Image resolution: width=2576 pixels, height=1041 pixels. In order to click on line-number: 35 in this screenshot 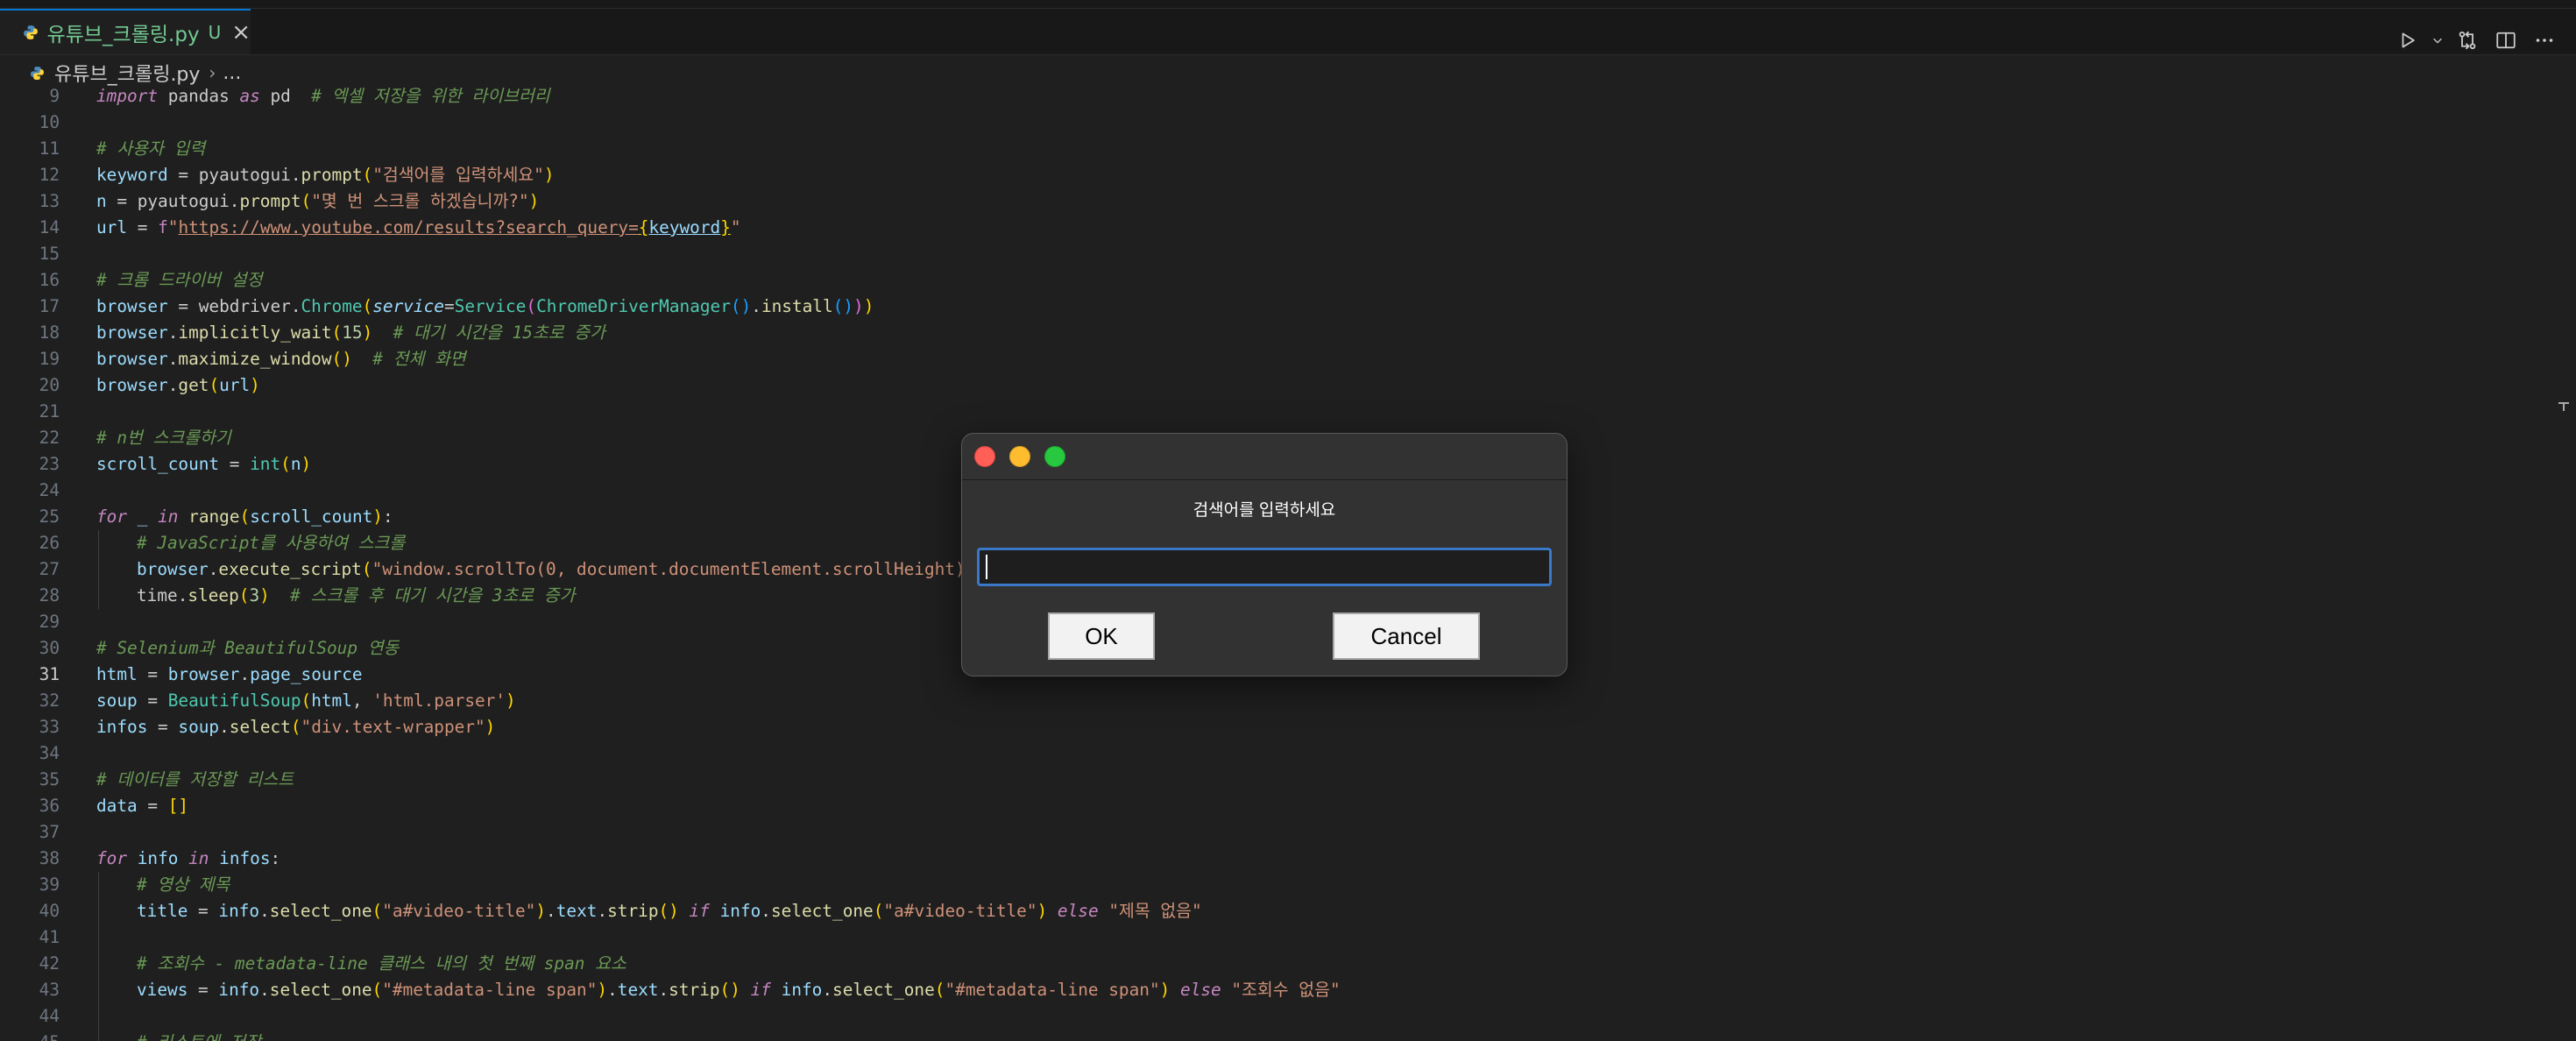, I will do `click(49, 780)`.